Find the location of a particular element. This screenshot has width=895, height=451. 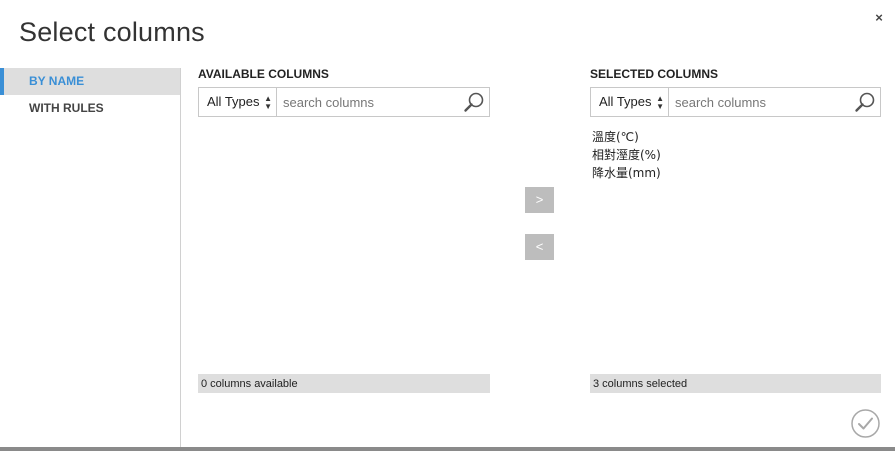

list-item: 溫度(℃) is located at coordinates (736, 137).